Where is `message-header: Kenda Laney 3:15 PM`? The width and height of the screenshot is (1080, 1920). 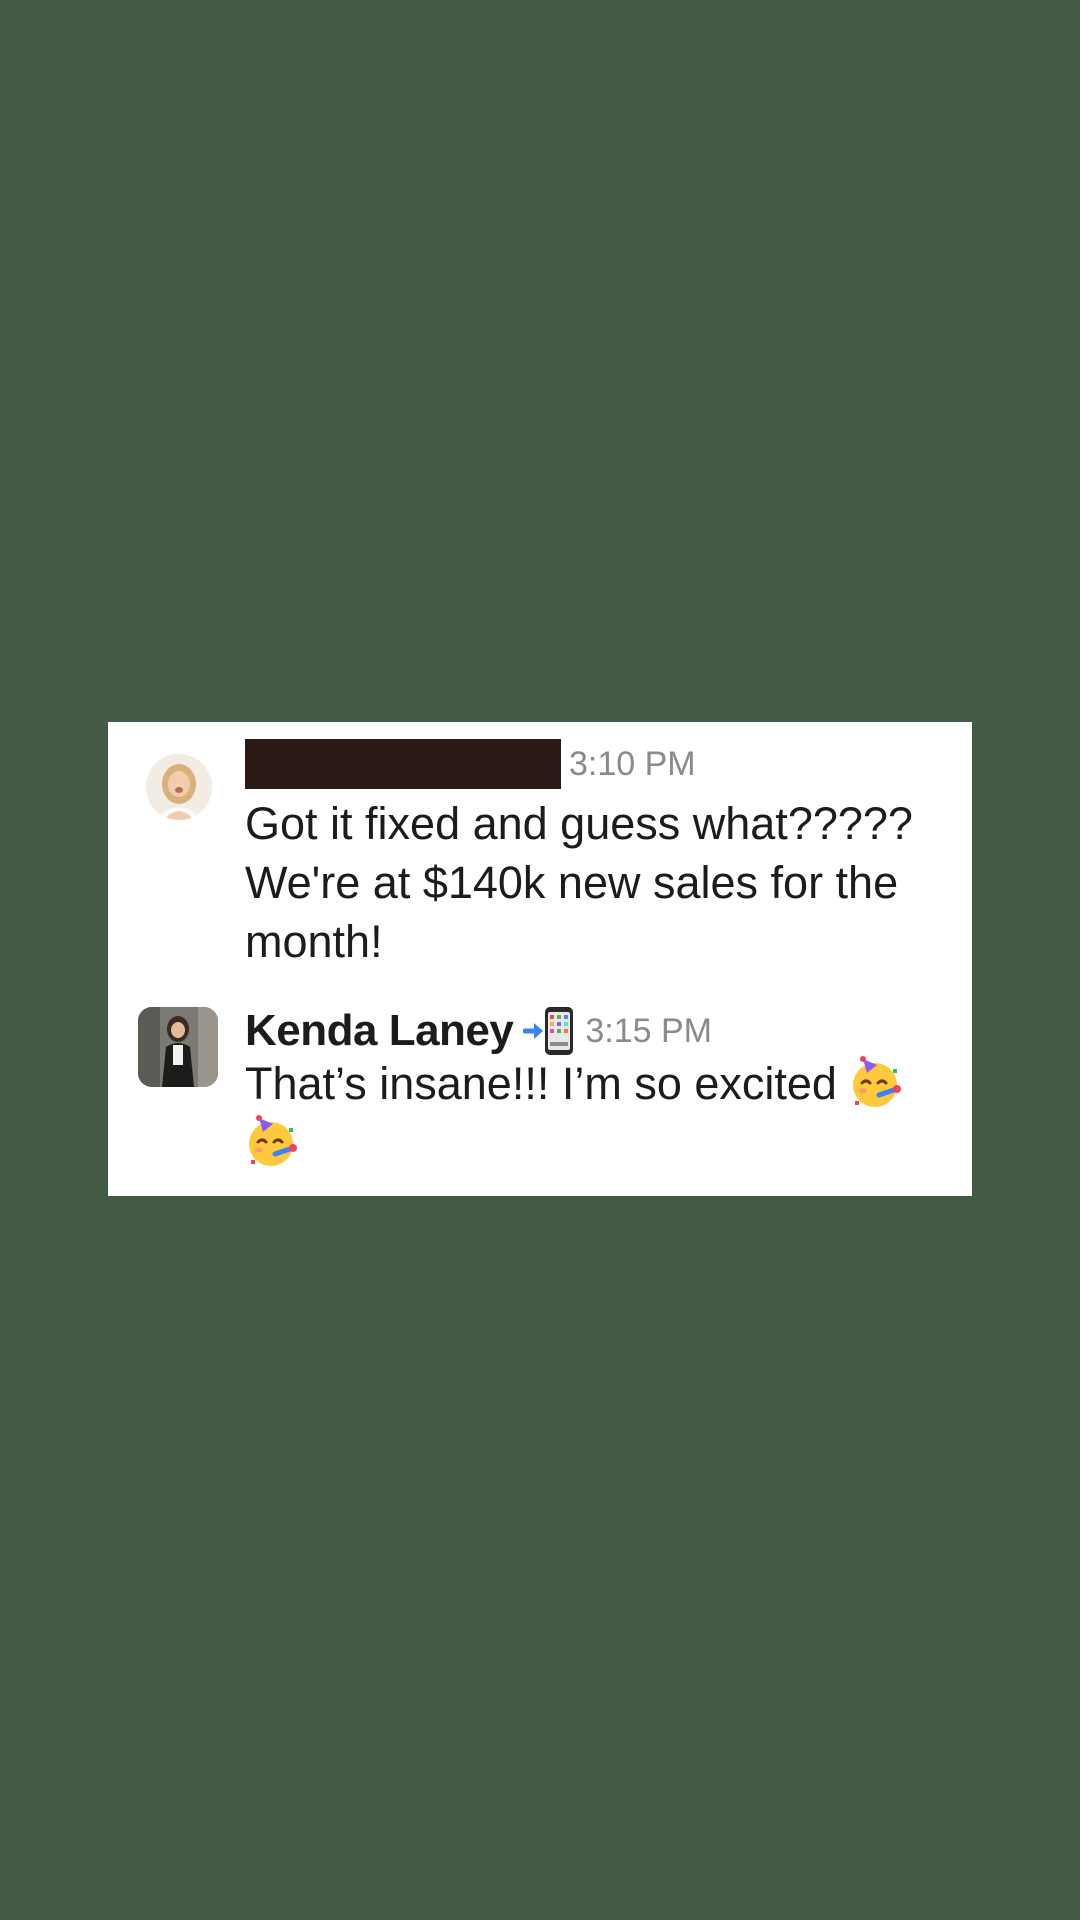
message-header: Kenda Laney 3:15 PM is located at coordinates (478, 1031).